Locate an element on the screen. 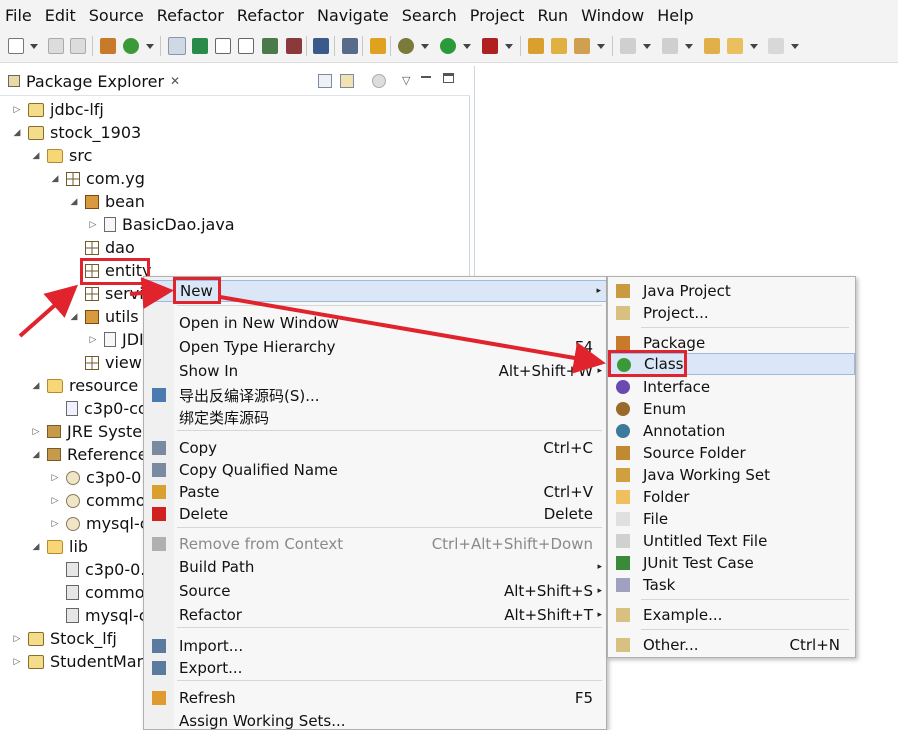 This screenshot has width=898, height=730. tree-item: ▷ JRE System is located at coordinates (93, 431).